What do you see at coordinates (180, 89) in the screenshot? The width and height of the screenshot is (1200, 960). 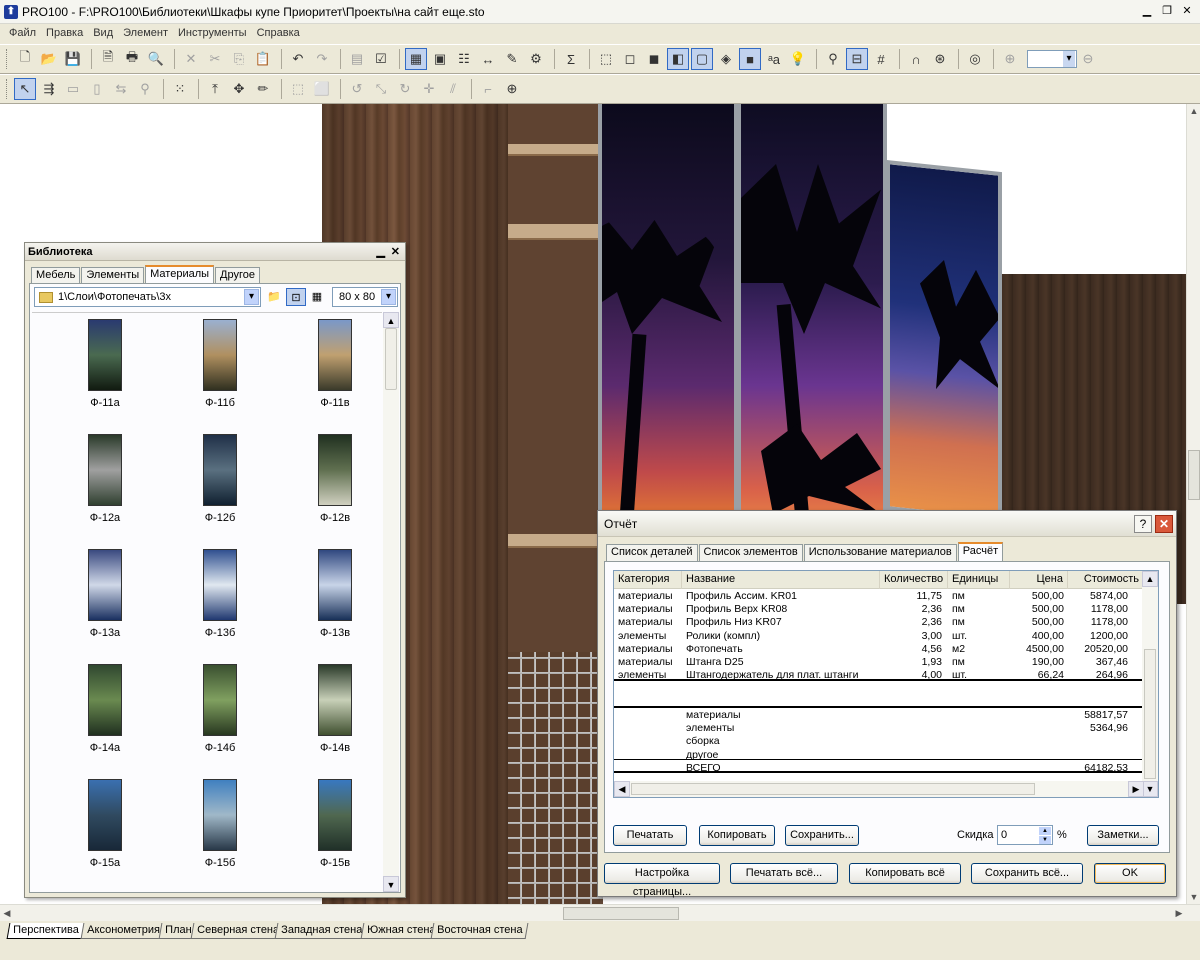 I see `dotted-select-icon: ⁙` at bounding box center [180, 89].